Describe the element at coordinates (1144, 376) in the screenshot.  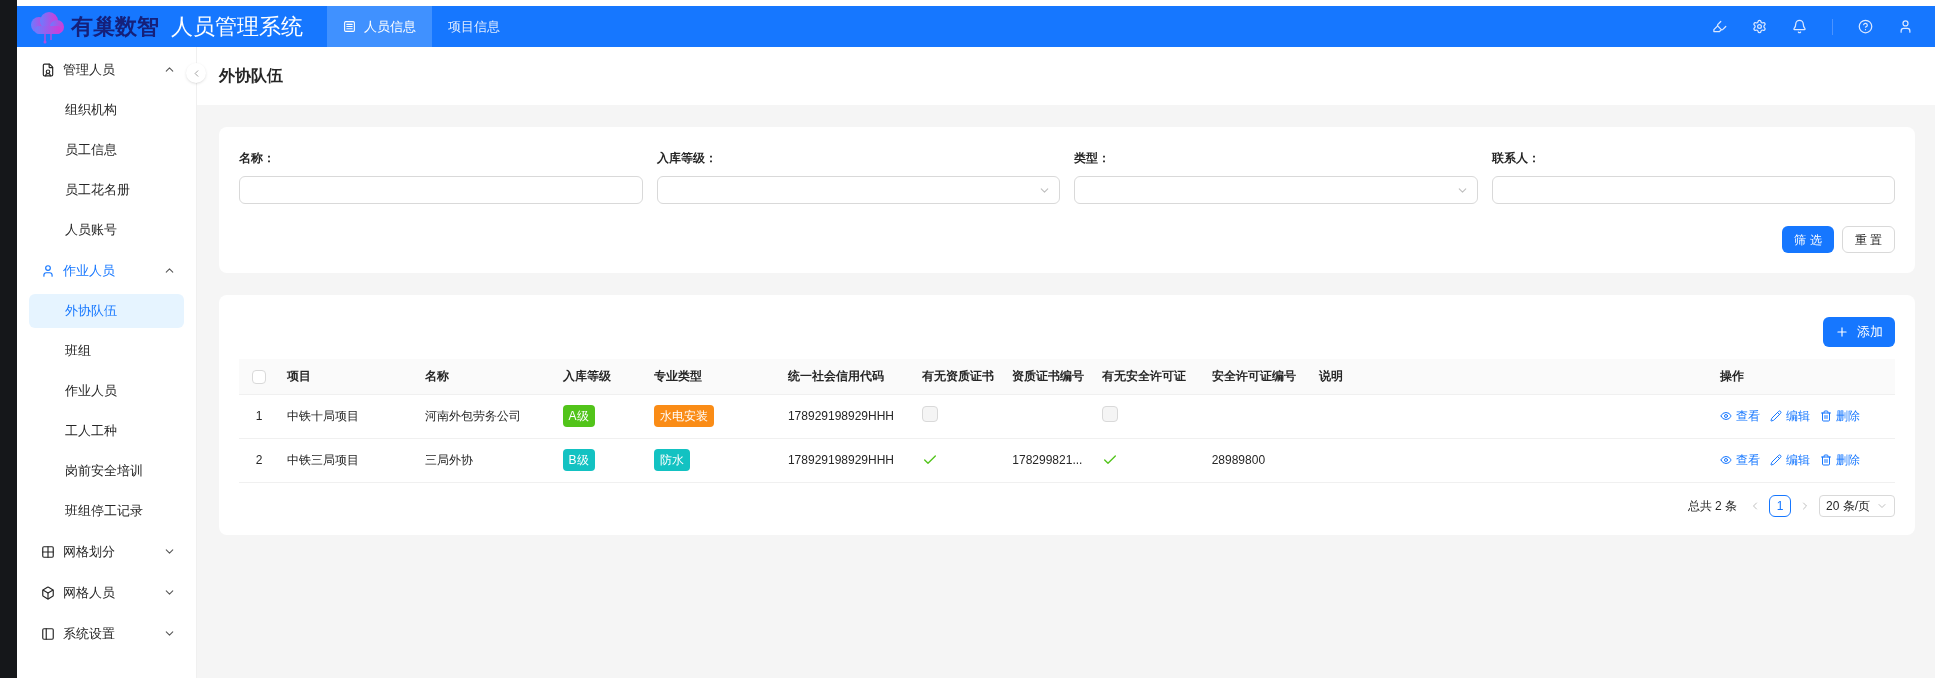
I see `column-header: 有无安全许可证` at that location.